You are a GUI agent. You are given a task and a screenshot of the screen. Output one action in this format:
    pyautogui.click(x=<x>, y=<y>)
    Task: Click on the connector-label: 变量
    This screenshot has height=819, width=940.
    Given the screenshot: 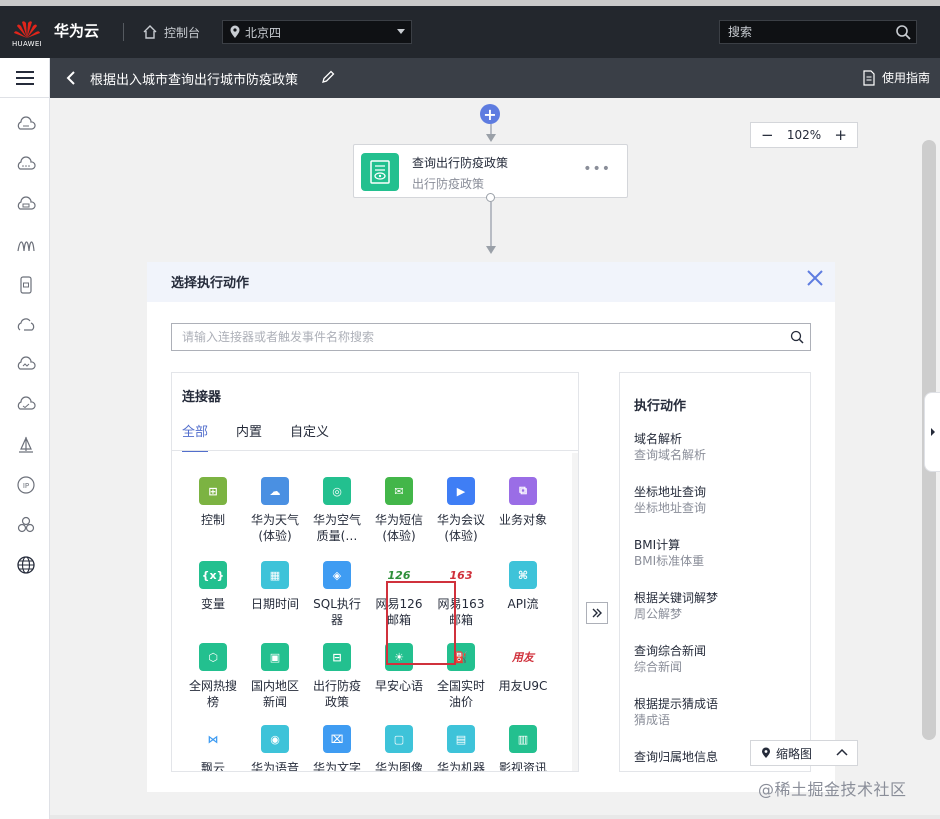 What is the action you would take?
    pyautogui.click(x=212, y=604)
    